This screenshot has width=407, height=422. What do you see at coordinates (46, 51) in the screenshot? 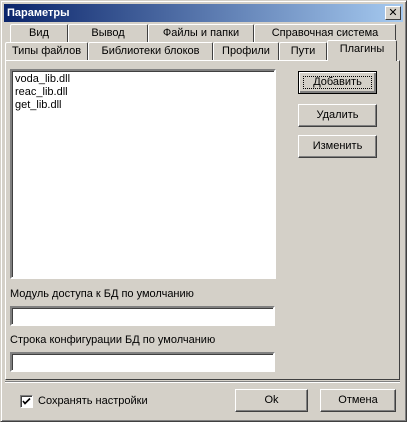
I see `tab-file-types: Типы файлов` at bounding box center [46, 51].